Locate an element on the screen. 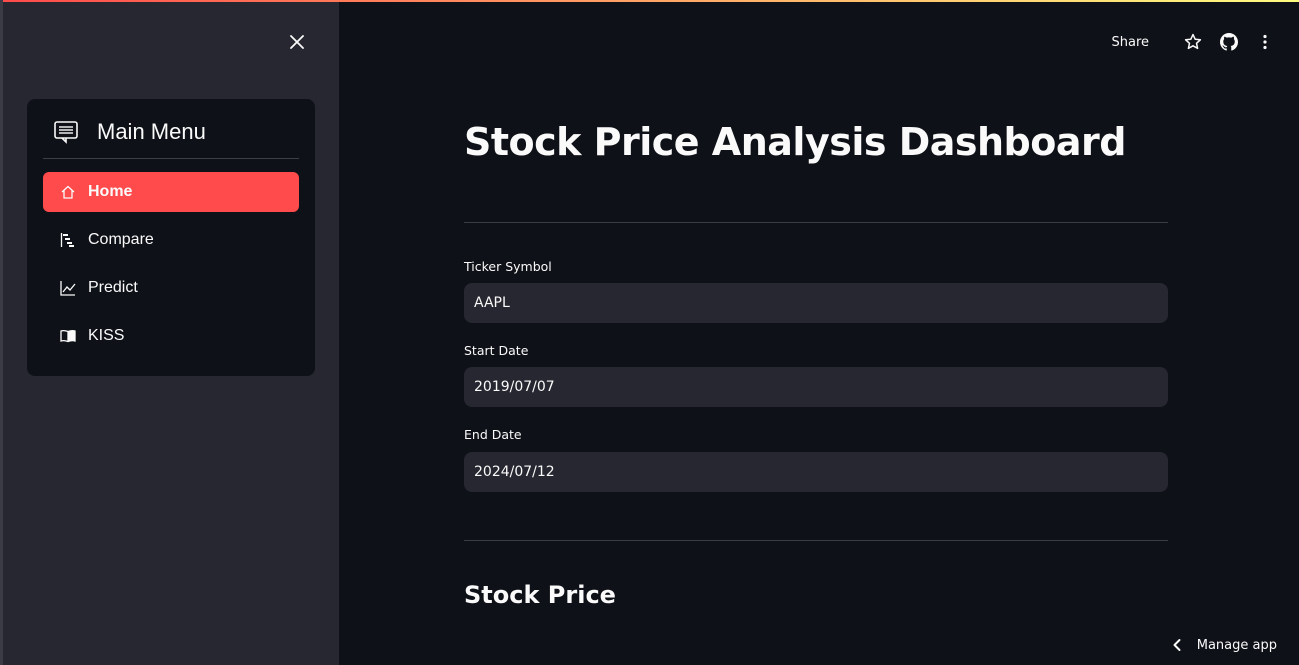  menu-item-label: Predict is located at coordinates (113, 287).